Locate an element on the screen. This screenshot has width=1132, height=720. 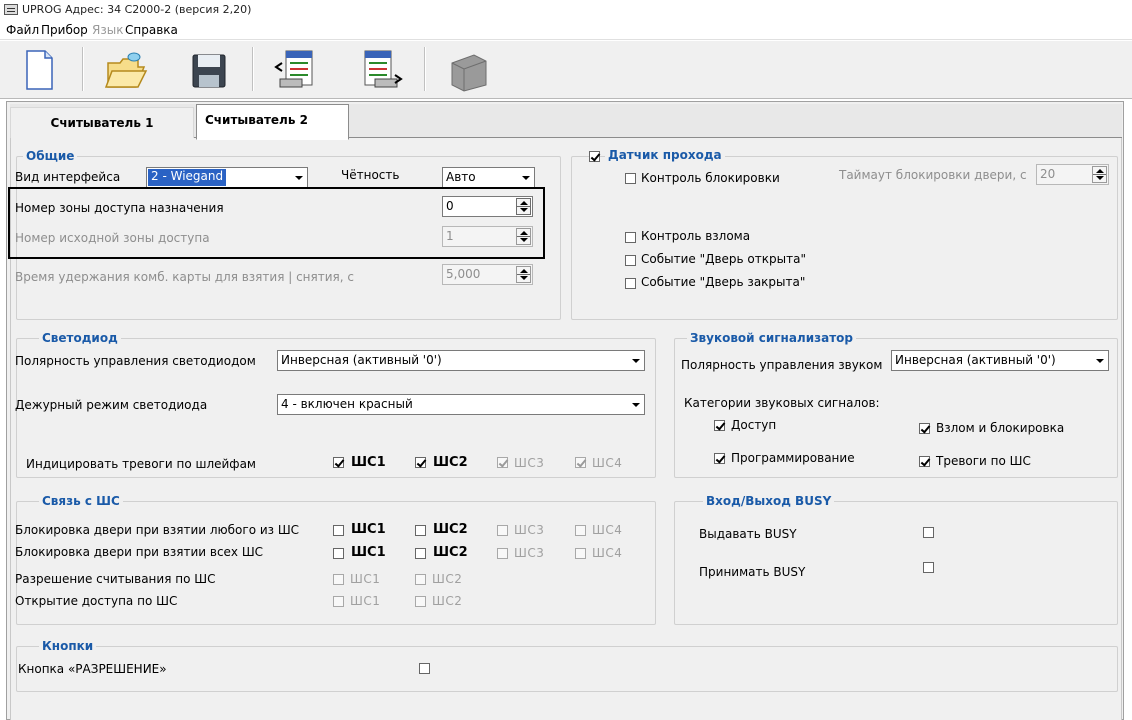
save-floppy-icon is located at coordinates (209, 69).